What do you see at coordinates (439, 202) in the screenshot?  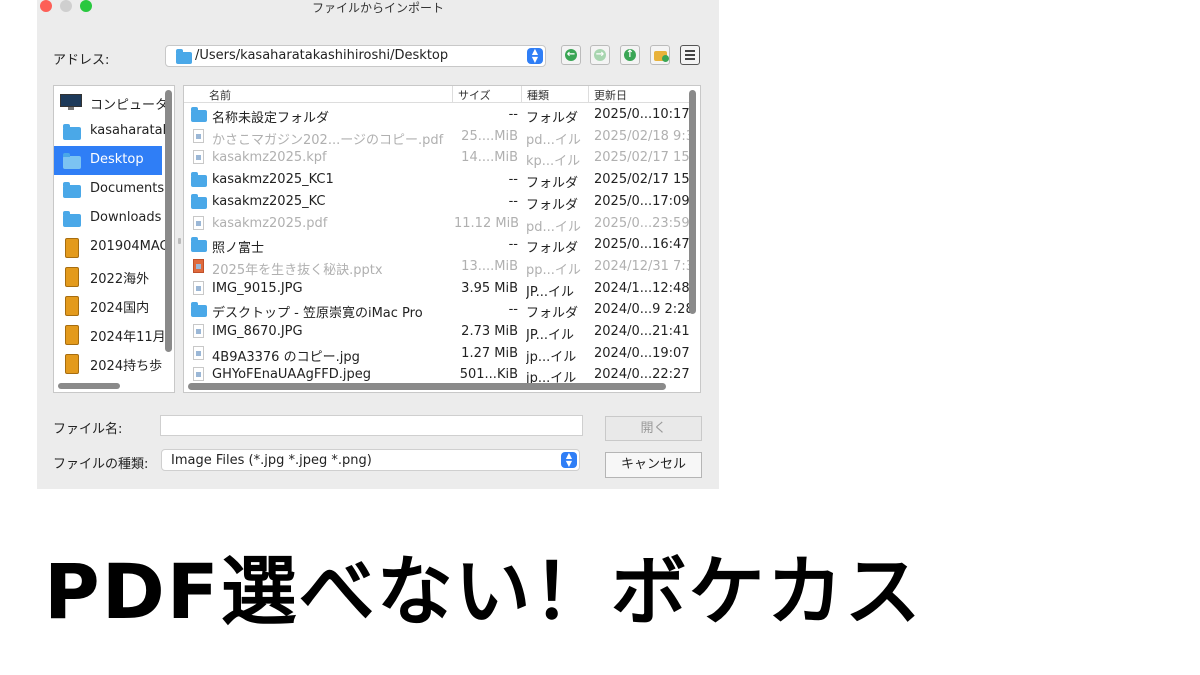 I see `file-row: kasakmz2025_KC -- フォルダ 2025/0...17:09` at bounding box center [439, 202].